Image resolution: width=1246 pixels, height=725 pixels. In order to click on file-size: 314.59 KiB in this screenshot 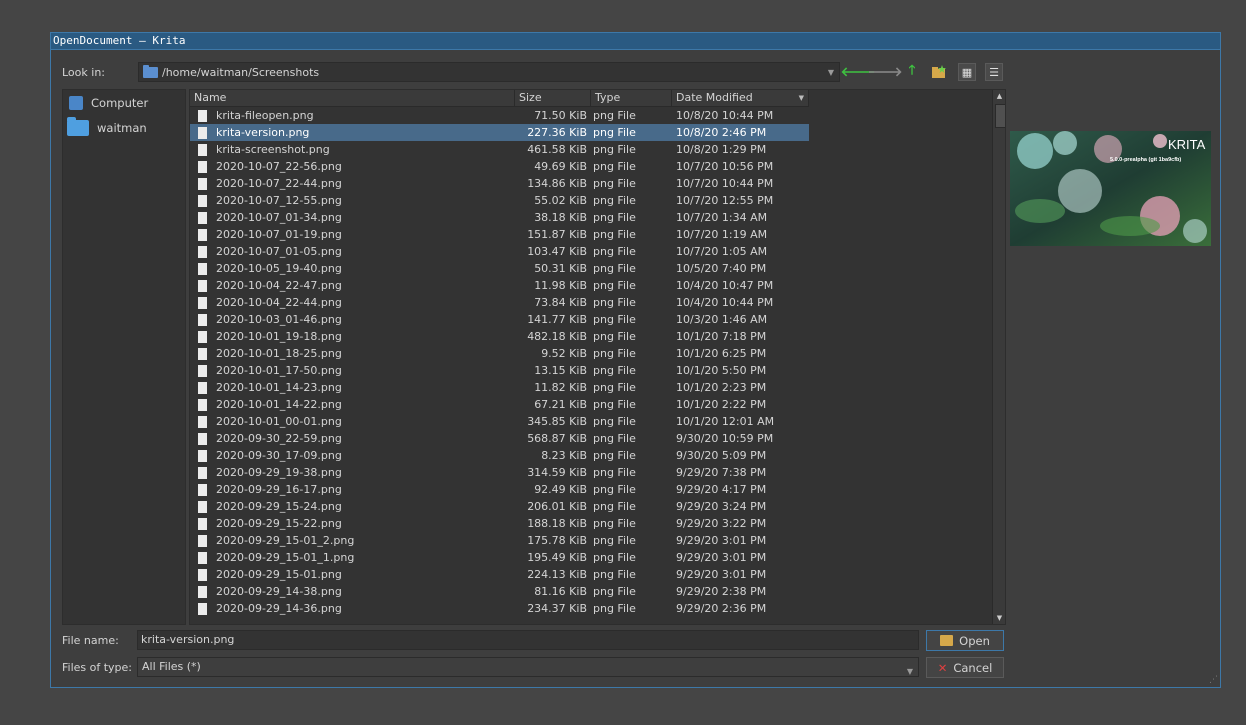, I will do `click(557, 472)`.